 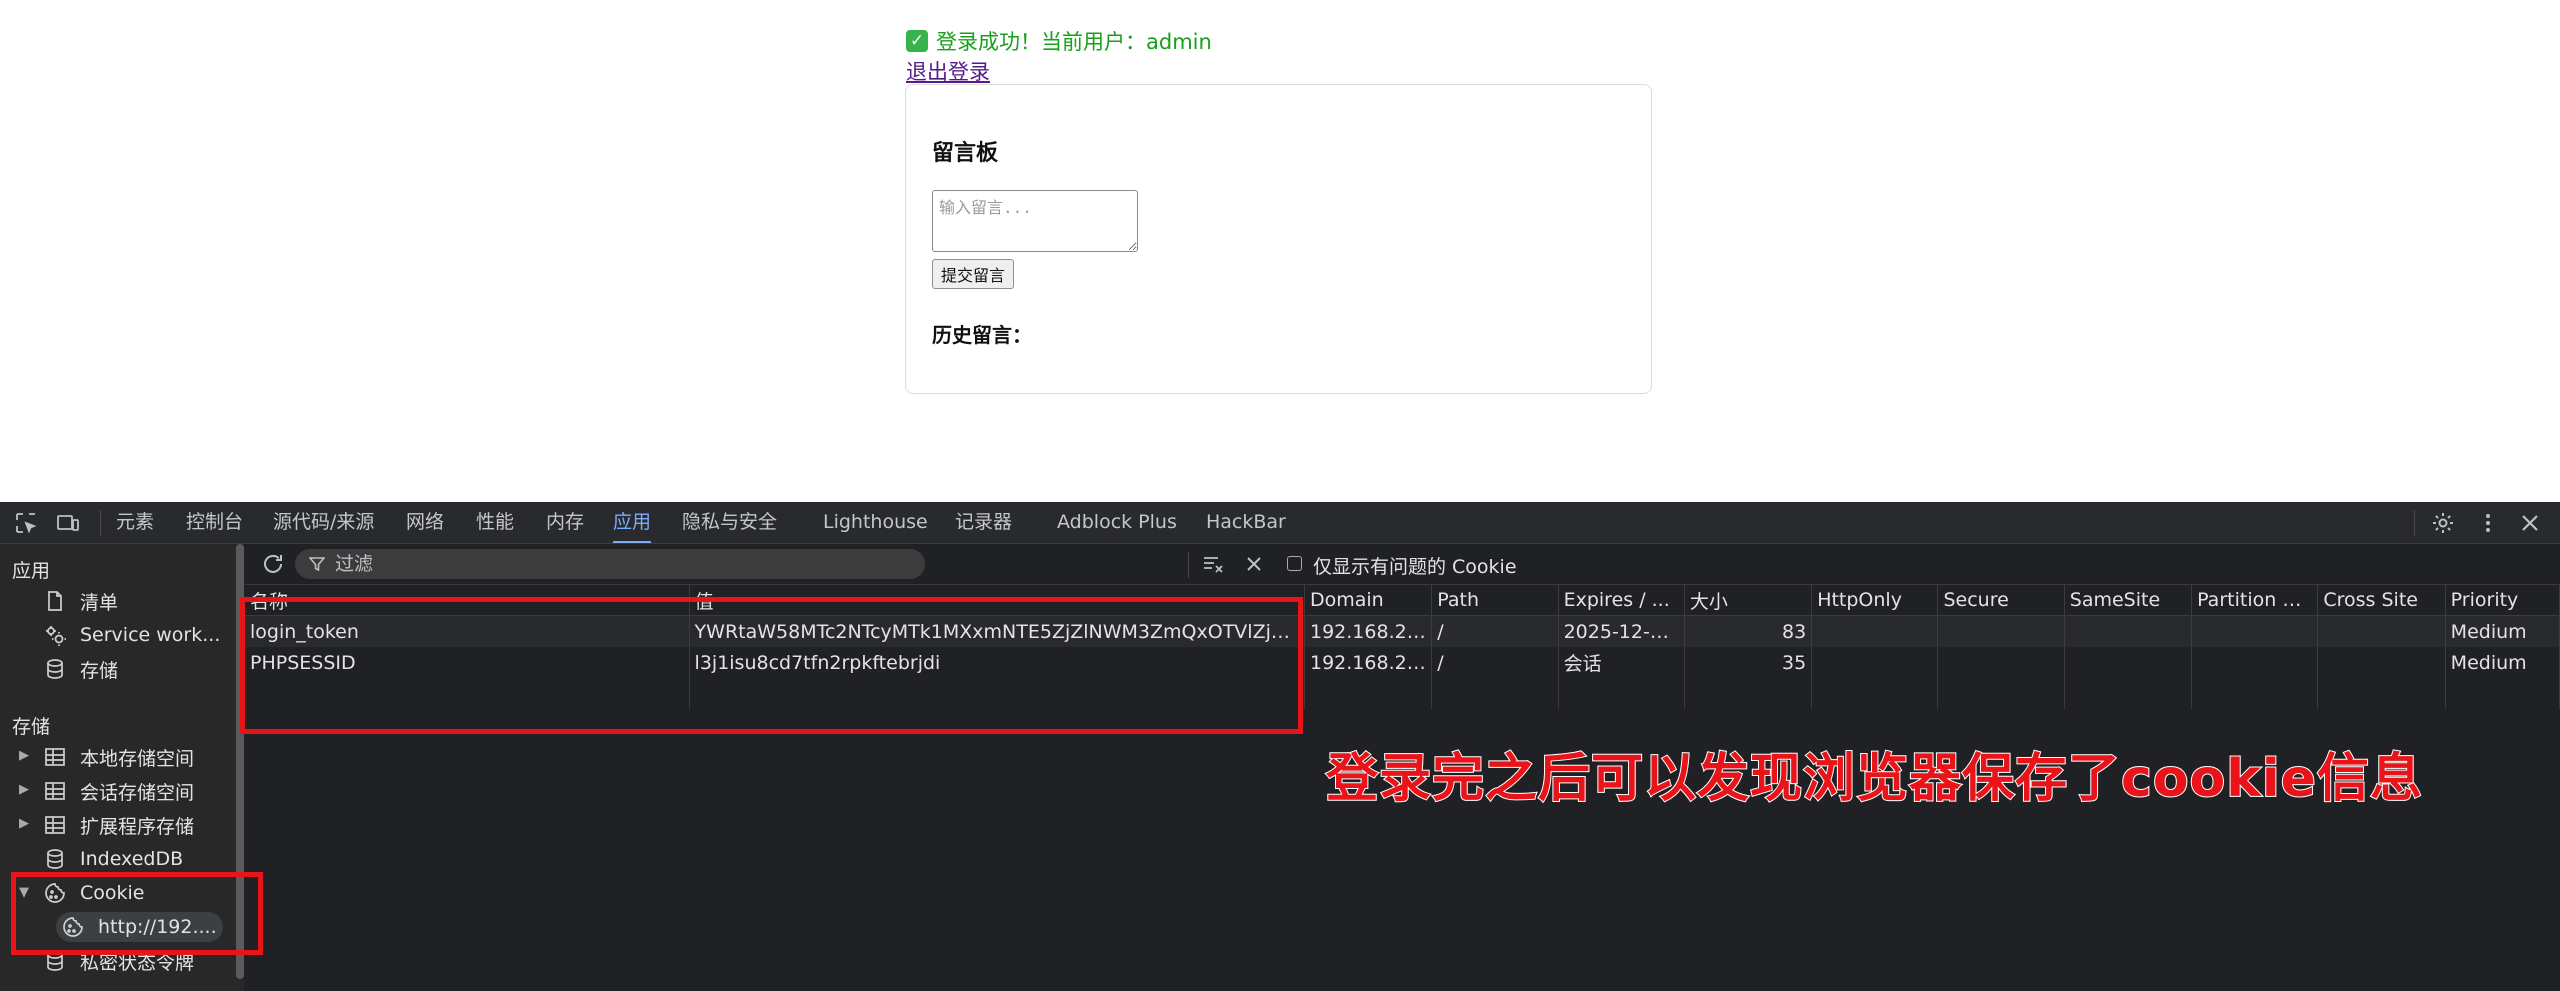 I want to click on sidebar-item-extension-storage: 扩展程序存储, so click(x=119, y=825).